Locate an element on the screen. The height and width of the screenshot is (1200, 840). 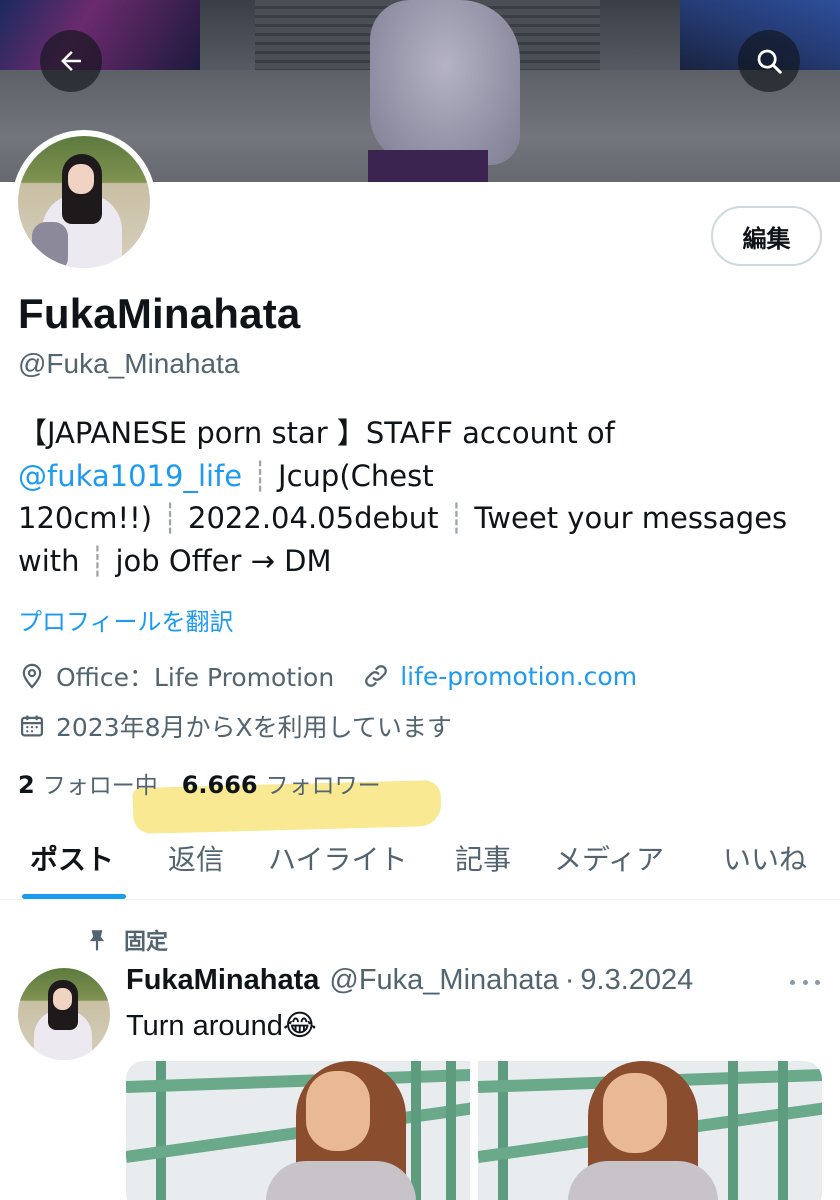
followers-stat: 6.666 フォロワー is located at coordinates (281, 783).